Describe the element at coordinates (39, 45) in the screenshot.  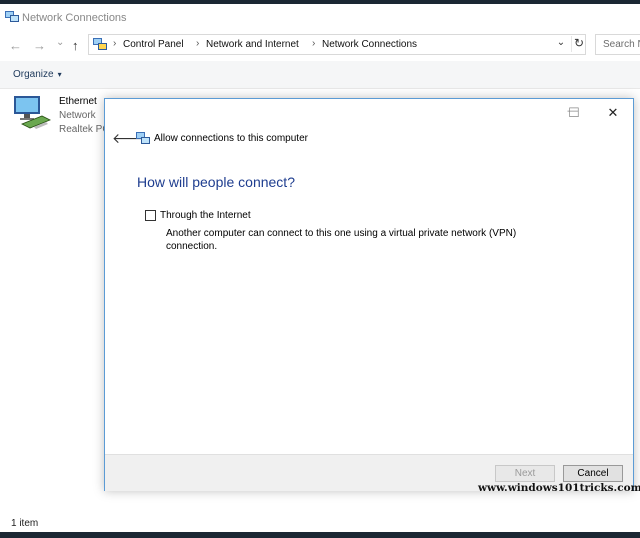
I see `forward-arrow-icon: →` at that location.